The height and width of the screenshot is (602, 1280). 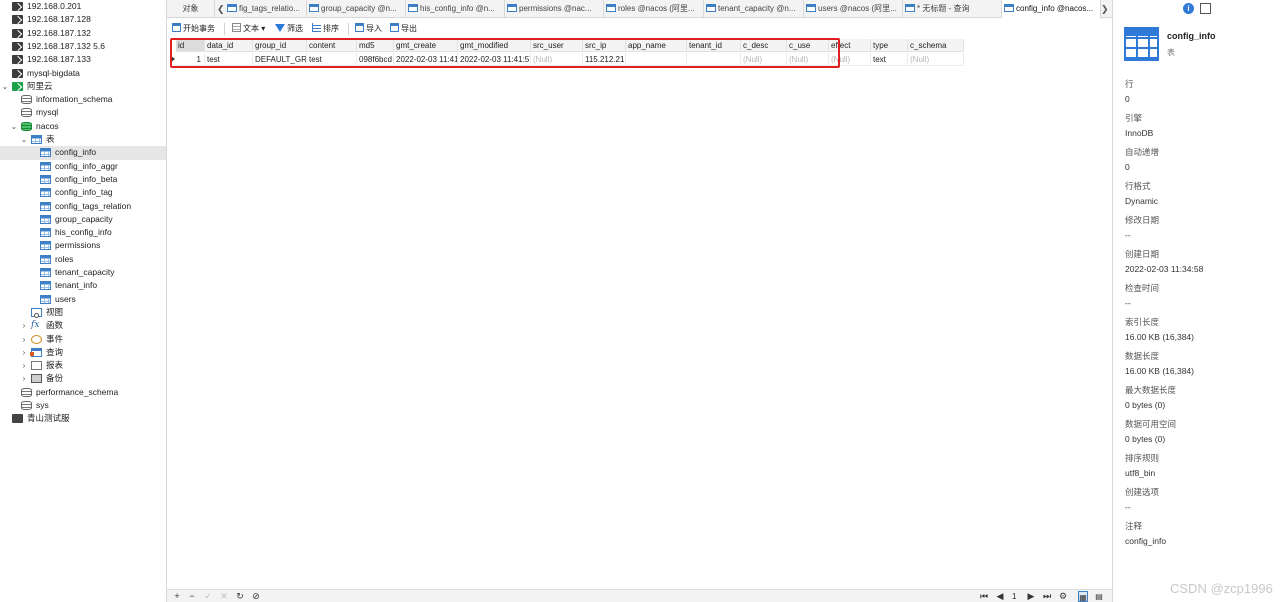 I want to click on tree-item: 青山测试服, so click(x=83, y=418).